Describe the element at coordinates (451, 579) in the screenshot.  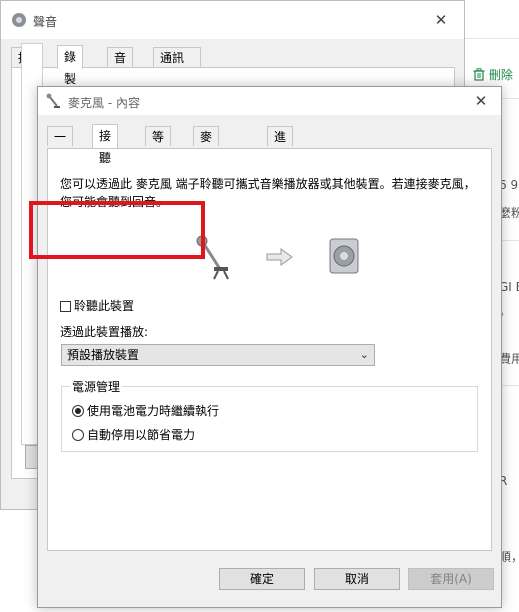
I see `apply-button: 套用(A)` at that location.